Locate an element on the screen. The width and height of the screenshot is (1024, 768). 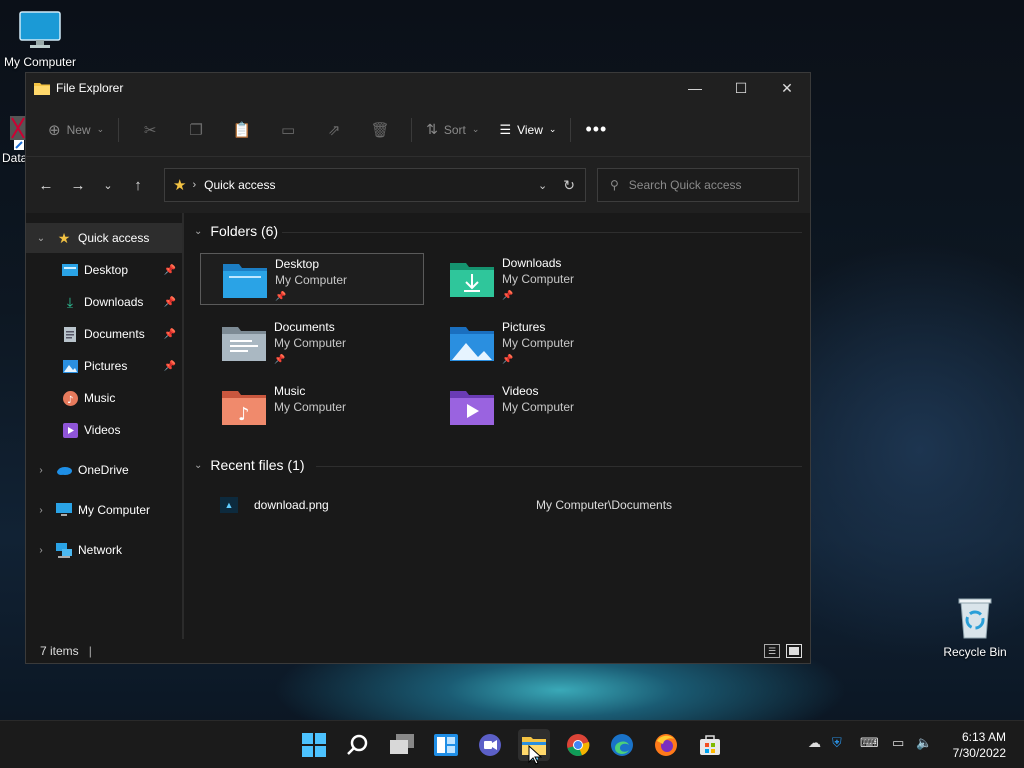
firefox-button is located at coordinates (666, 745).